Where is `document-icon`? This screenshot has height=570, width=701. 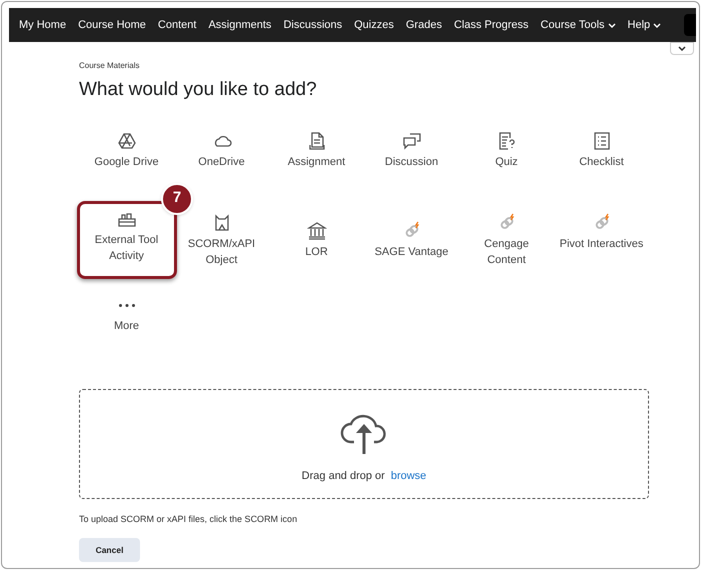
document-icon is located at coordinates (316, 140).